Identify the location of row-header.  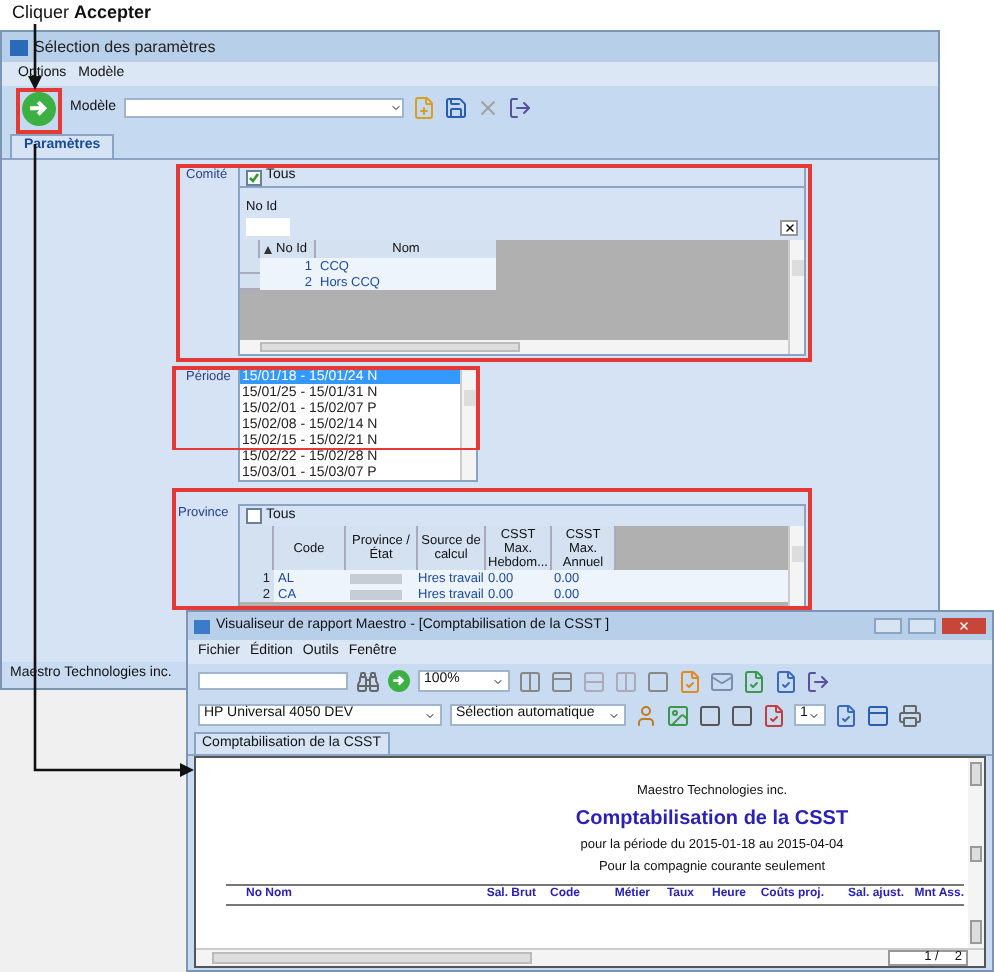
(257, 548).